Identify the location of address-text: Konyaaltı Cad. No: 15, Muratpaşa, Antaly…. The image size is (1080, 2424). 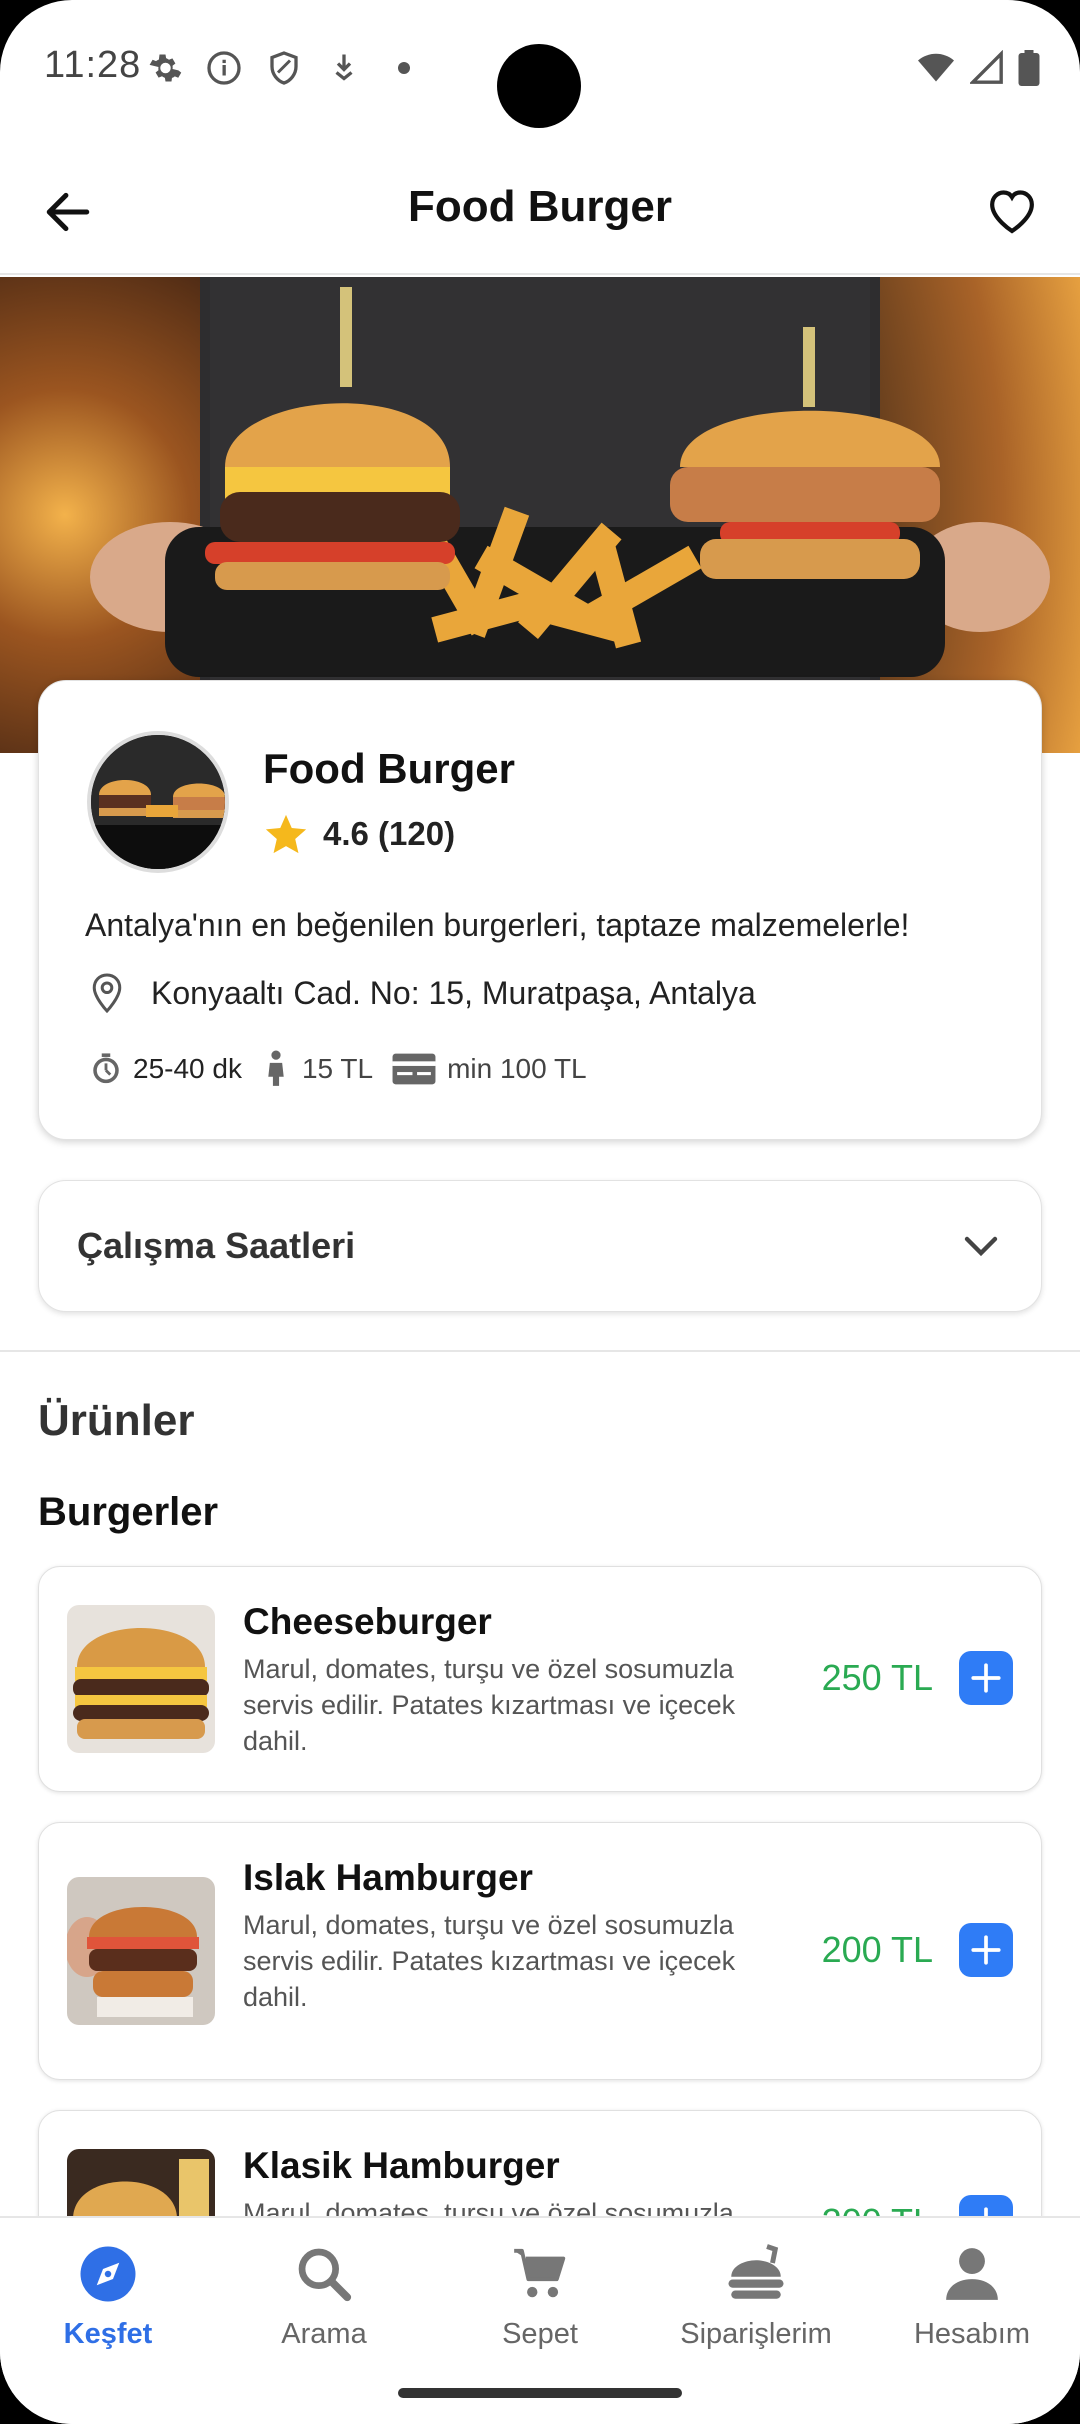
(453, 992).